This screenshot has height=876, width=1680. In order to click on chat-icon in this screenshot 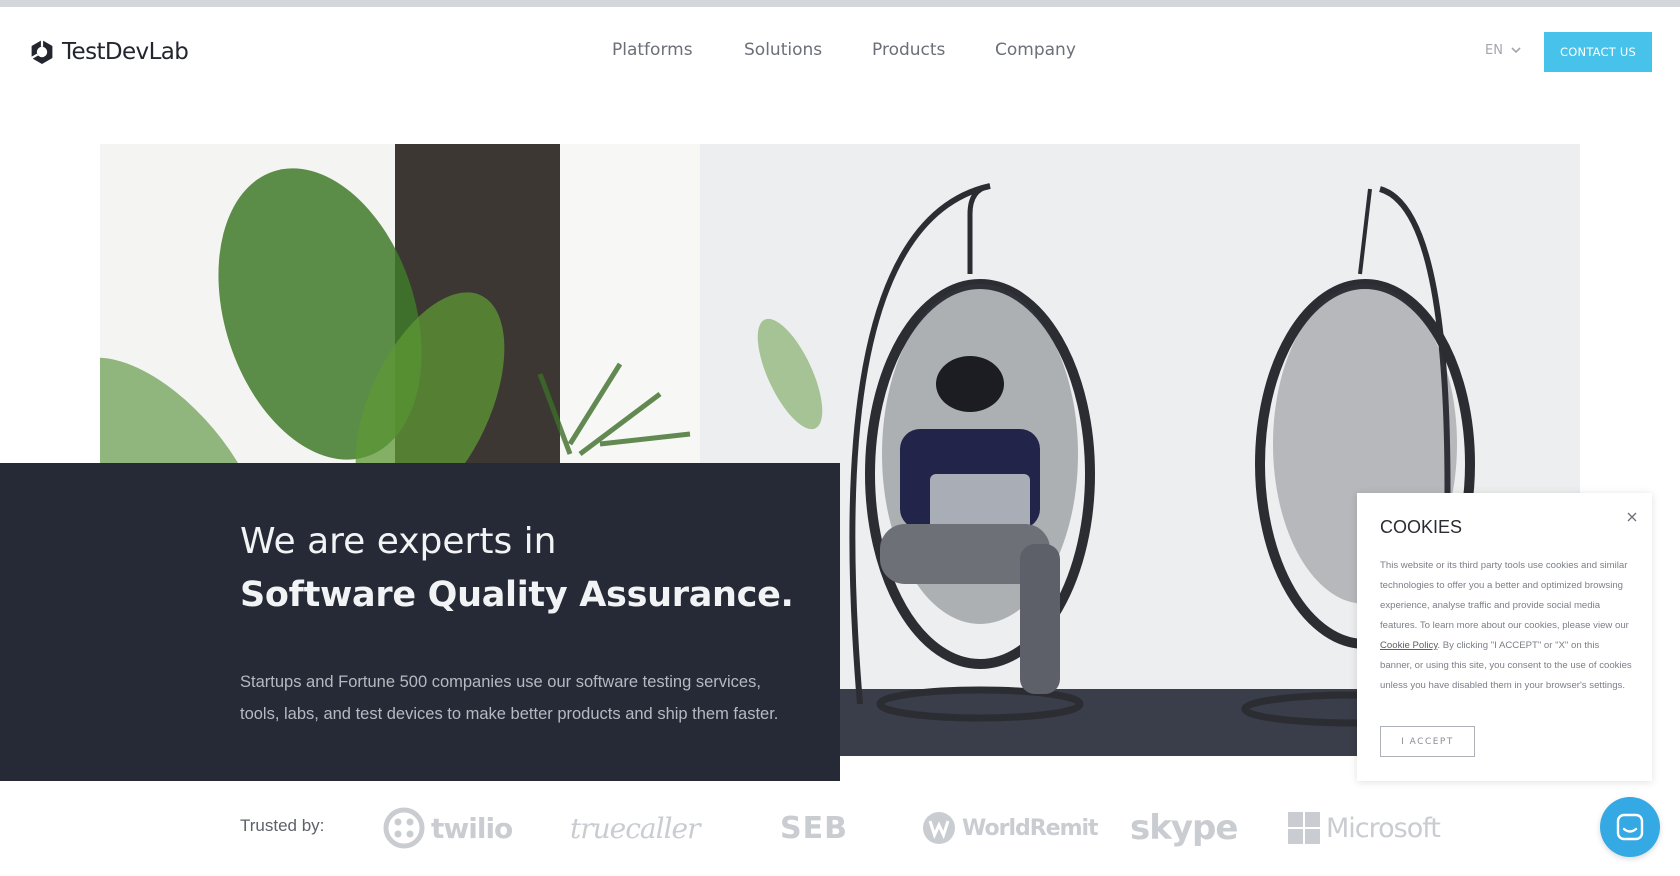, I will do `click(1630, 827)`.